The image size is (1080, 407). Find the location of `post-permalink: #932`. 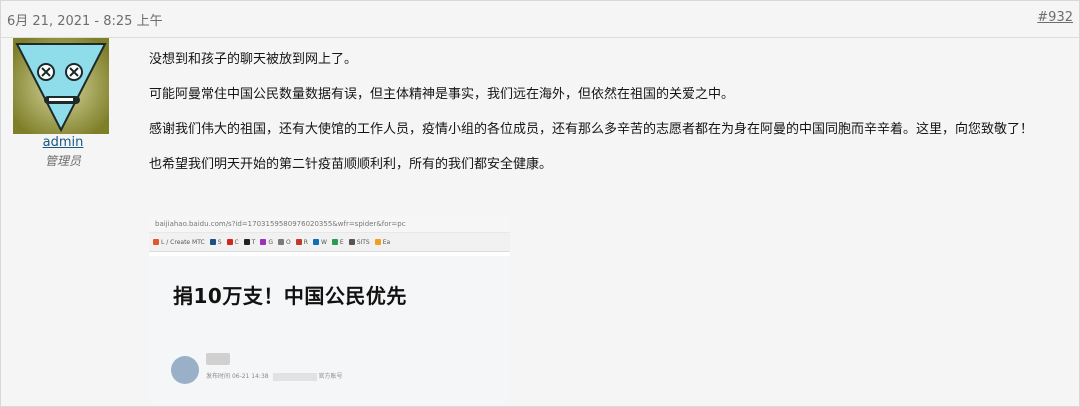

post-permalink: #932 is located at coordinates (1055, 17).